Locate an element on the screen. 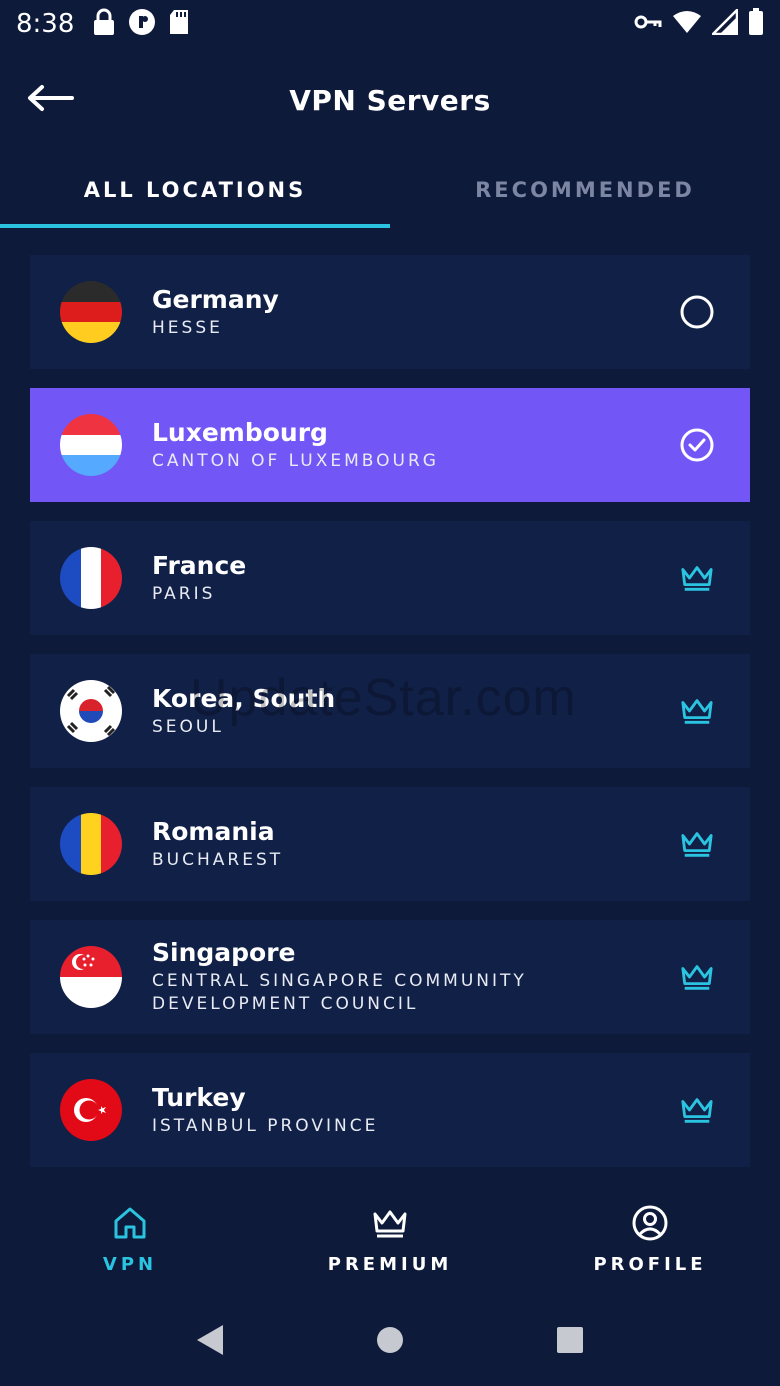 The image size is (780, 1386). singapore-flag-icon is located at coordinates (91, 977).